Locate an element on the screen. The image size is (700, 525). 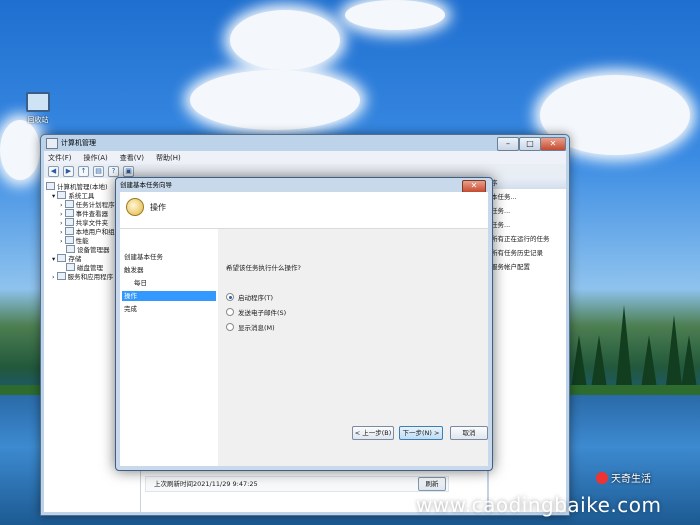
radio-selected-icon is located at coordinates (230, 297).